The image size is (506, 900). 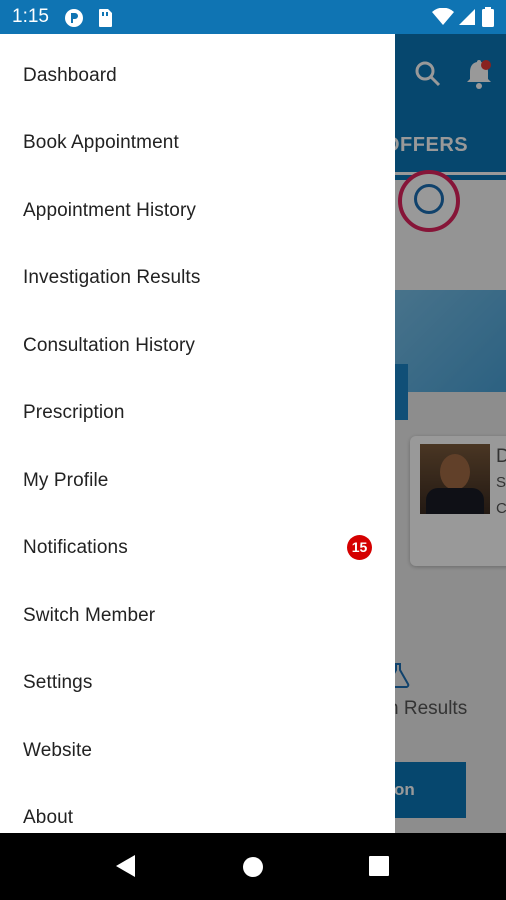 What do you see at coordinates (66, 480) in the screenshot?
I see `menu-item-label: My Profile` at bounding box center [66, 480].